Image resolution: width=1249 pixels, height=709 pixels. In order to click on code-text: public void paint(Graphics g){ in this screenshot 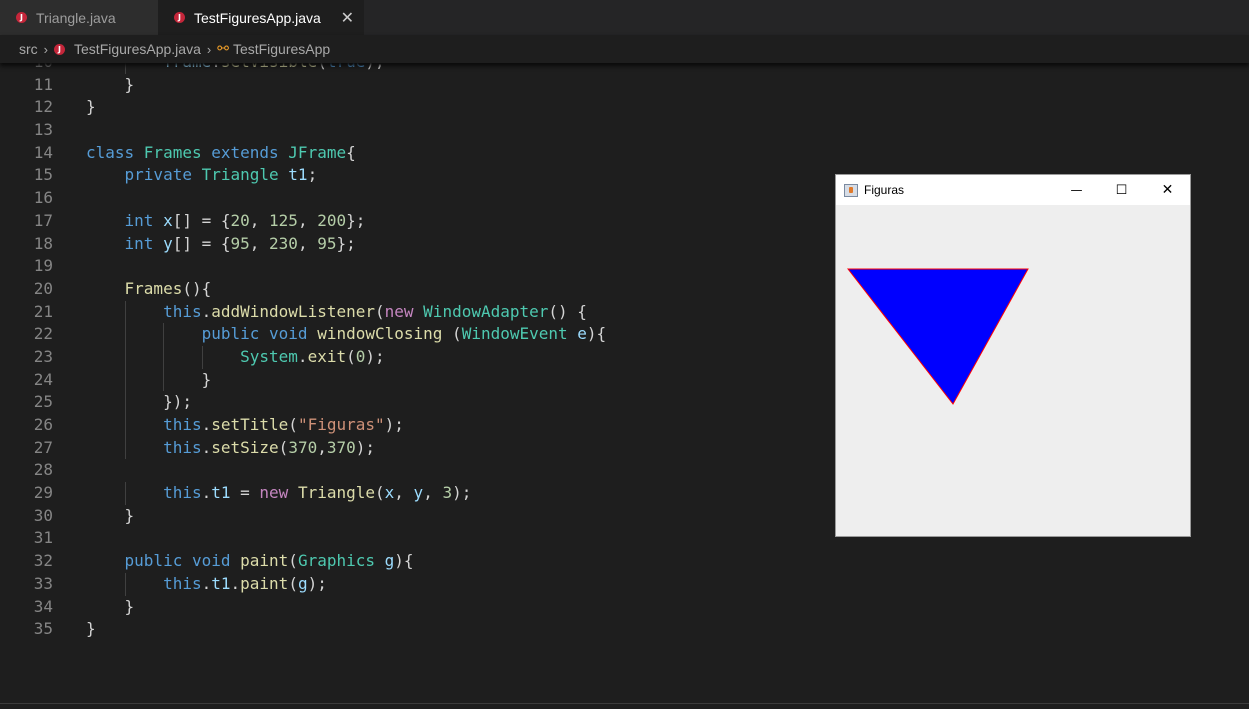, I will do `click(250, 561)`.